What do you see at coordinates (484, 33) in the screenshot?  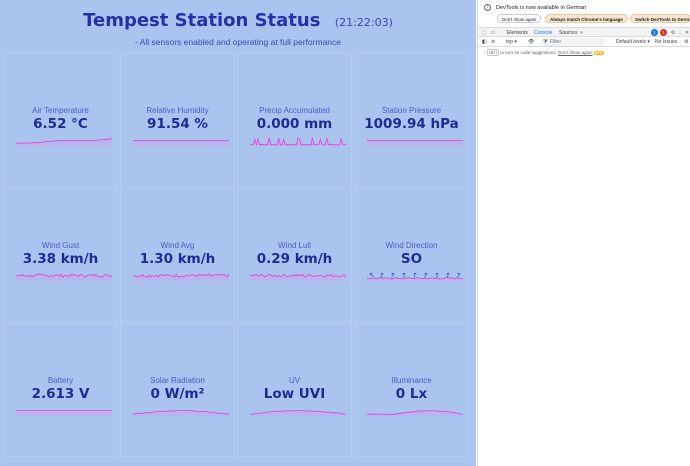 I see `inspect-element-icon: ⬚` at bounding box center [484, 33].